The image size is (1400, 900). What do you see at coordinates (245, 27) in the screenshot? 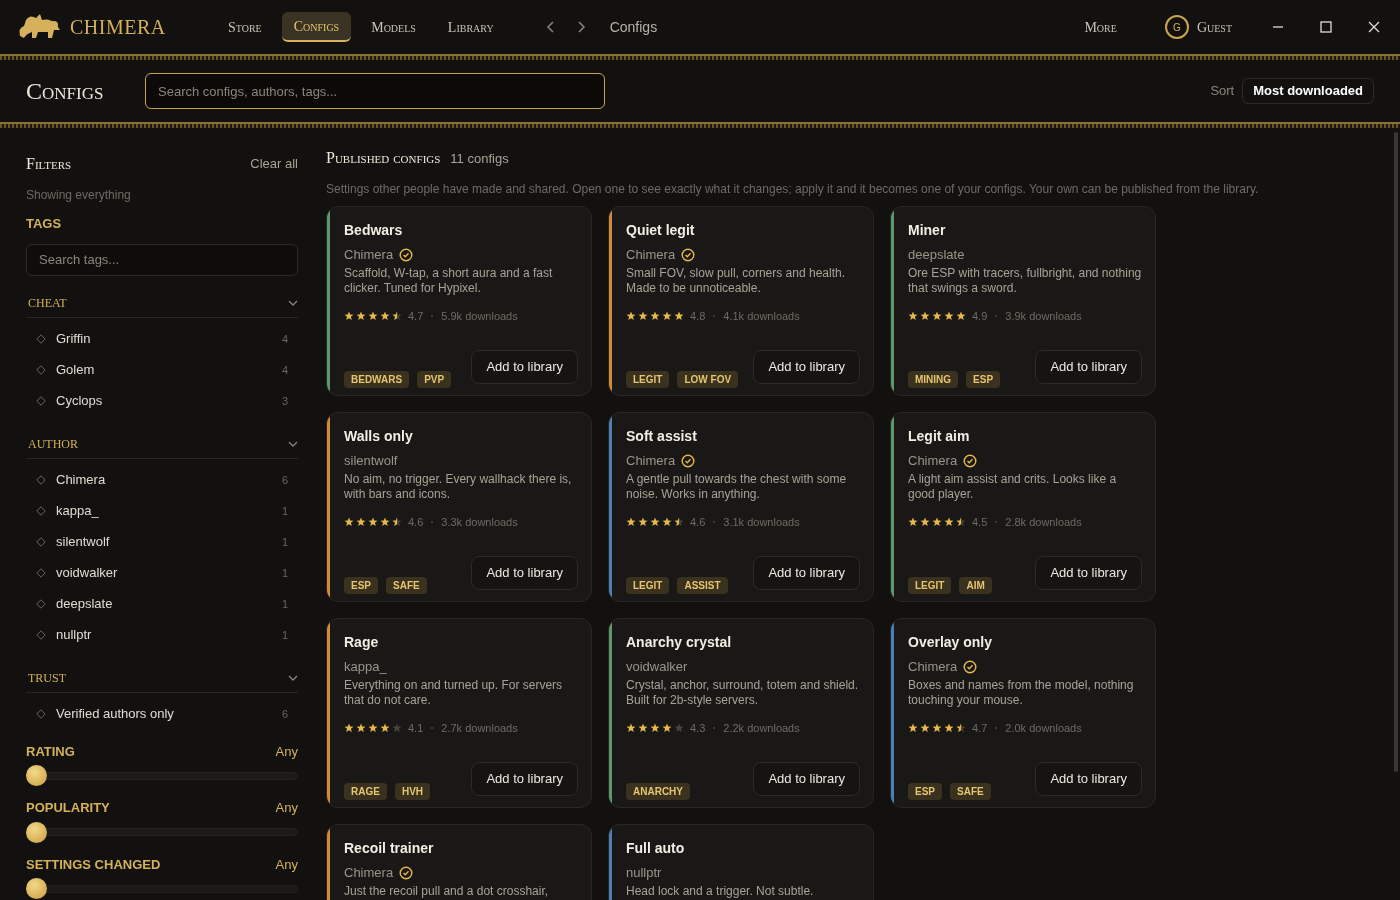
I see `nav-tab: Store` at bounding box center [245, 27].